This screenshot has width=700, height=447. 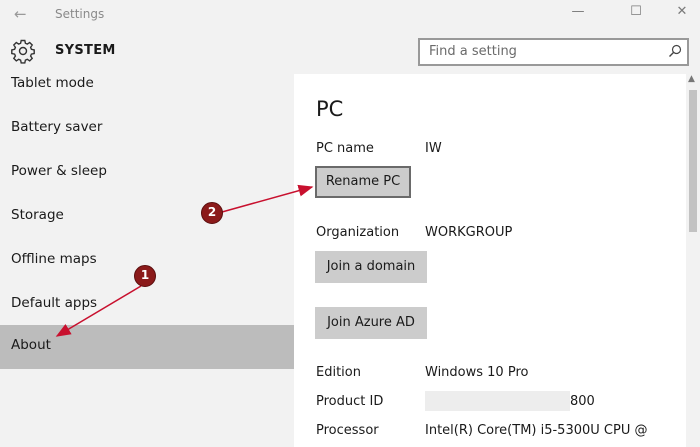 What do you see at coordinates (691, 79) in the screenshot?
I see `scroll-up-arrow-icon: ▲` at bounding box center [691, 79].